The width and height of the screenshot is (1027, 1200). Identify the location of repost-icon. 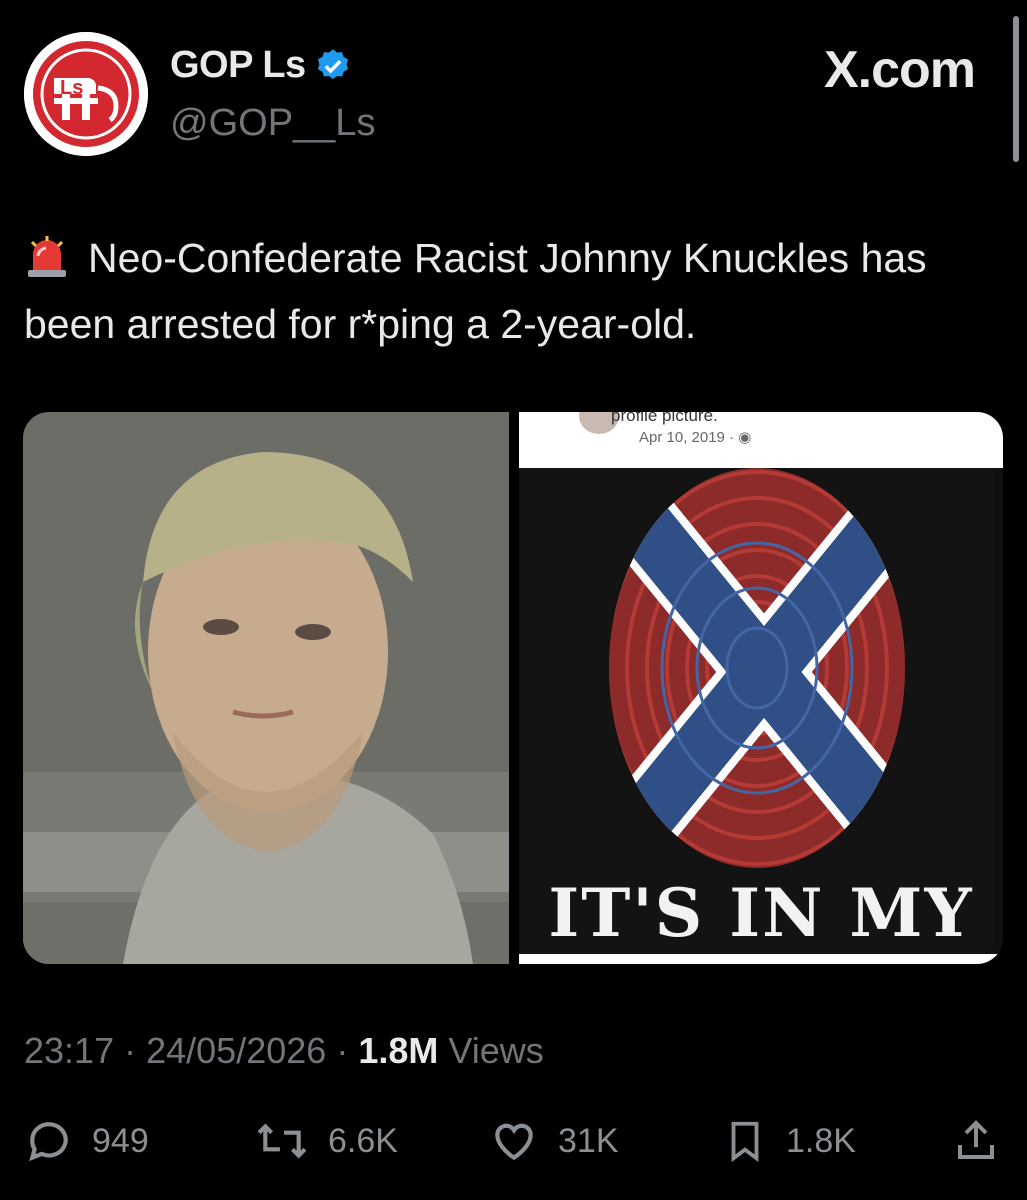
(282, 1141).